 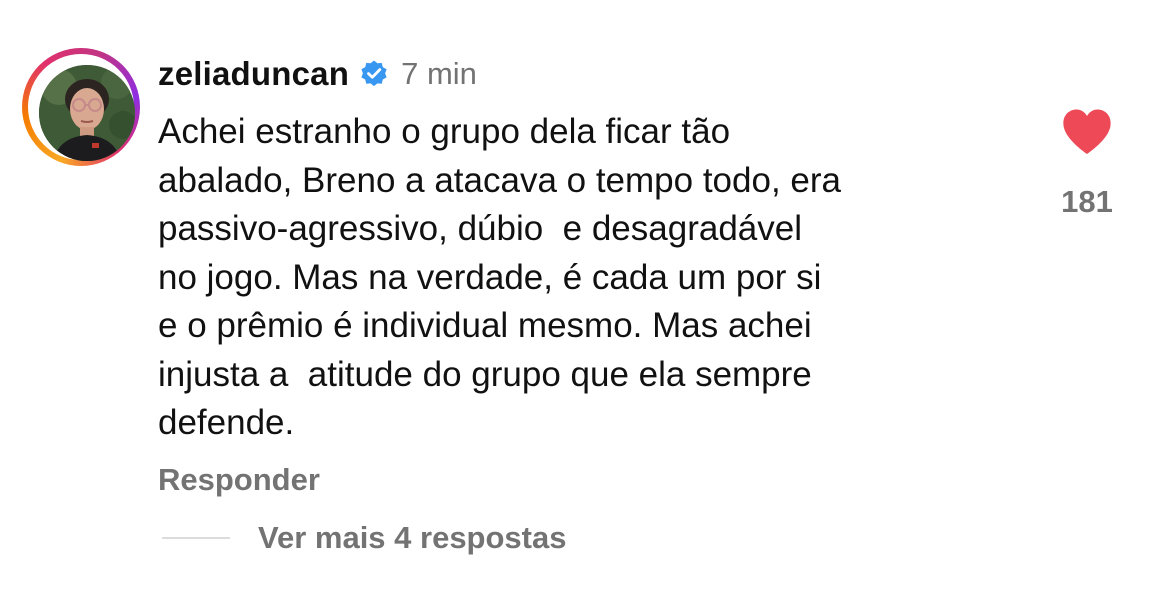 I want to click on comment-timestamp: 7 min, so click(x=439, y=73).